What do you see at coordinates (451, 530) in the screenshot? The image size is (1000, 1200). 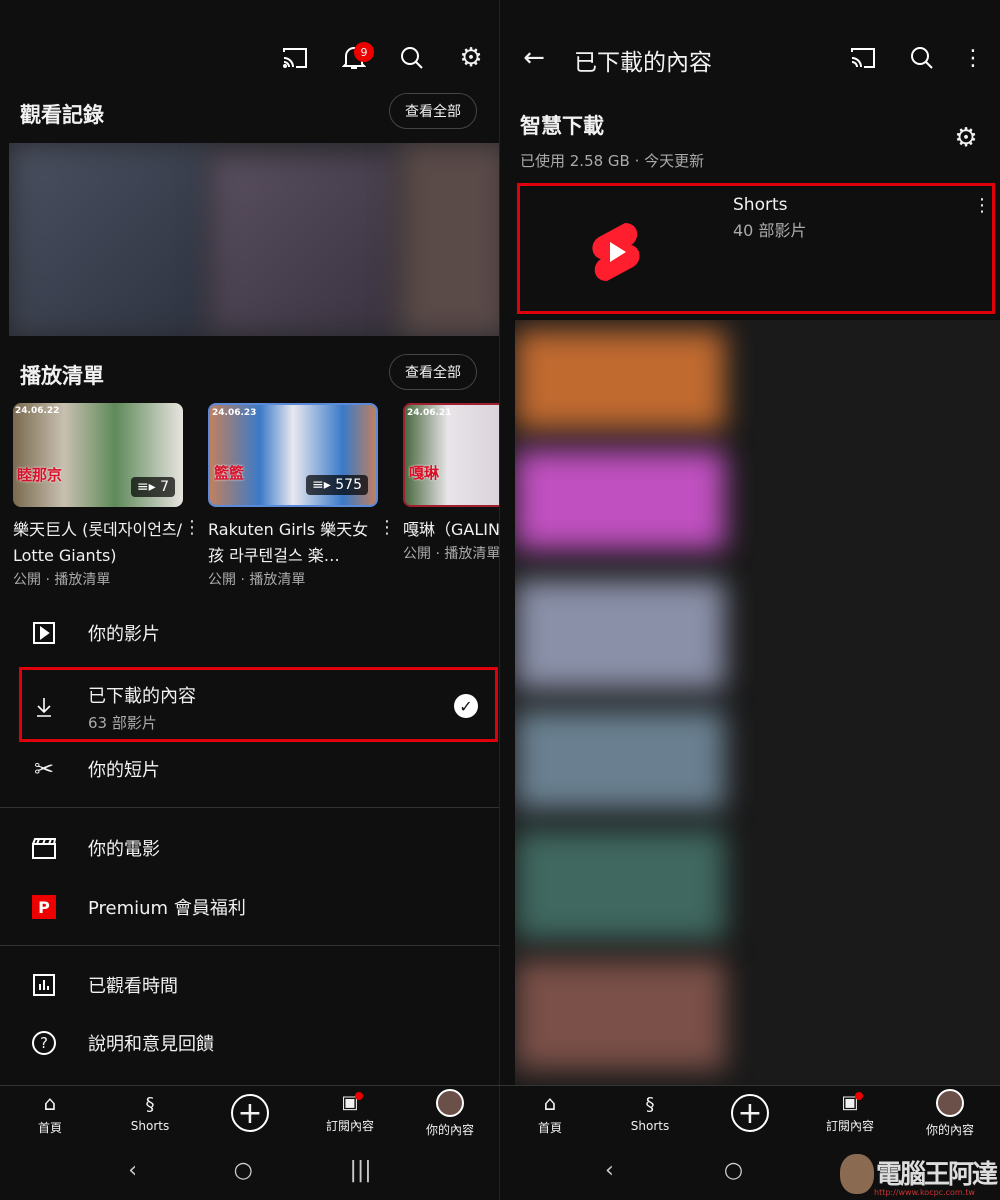 I see `playlist-title: 嘎琳（GALIN` at bounding box center [451, 530].